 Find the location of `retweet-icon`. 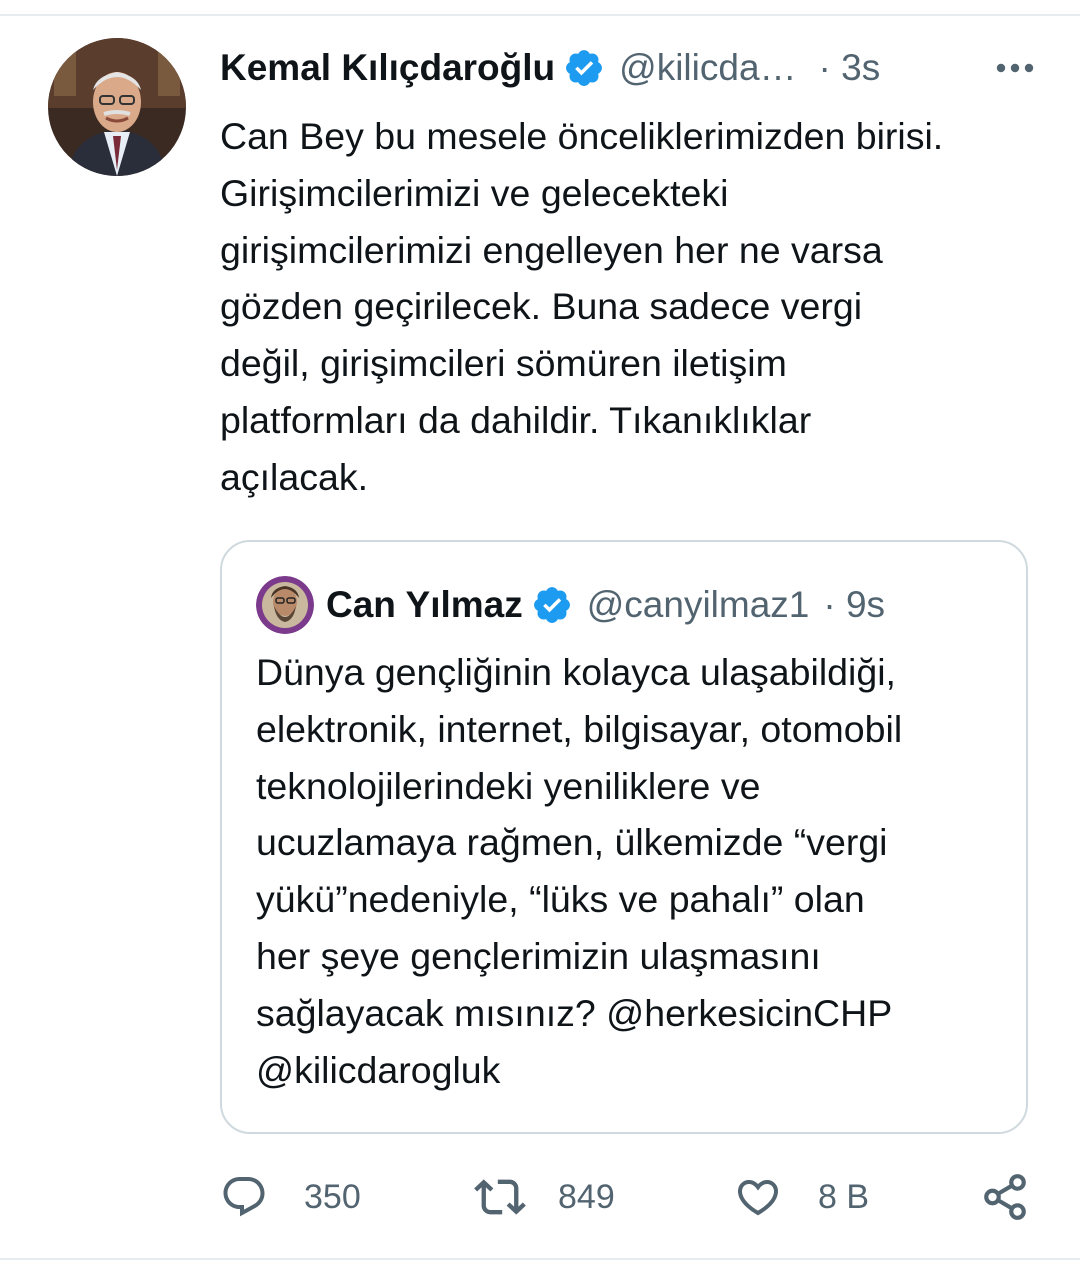

retweet-icon is located at coordinates (500, 1197).